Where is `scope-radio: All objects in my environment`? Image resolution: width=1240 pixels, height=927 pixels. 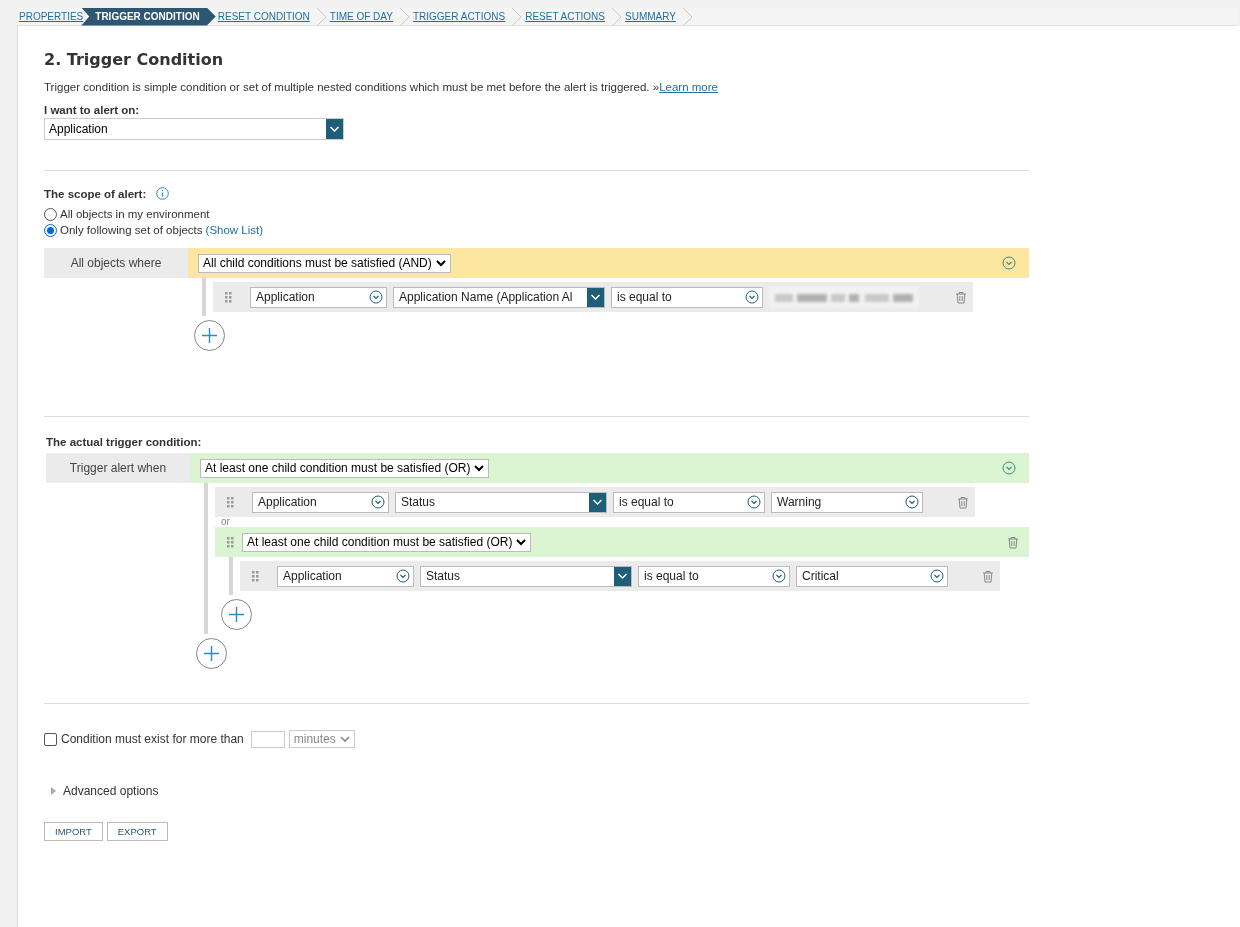
scope-radio: All objects in my environment is located at coordinates (536, 214).